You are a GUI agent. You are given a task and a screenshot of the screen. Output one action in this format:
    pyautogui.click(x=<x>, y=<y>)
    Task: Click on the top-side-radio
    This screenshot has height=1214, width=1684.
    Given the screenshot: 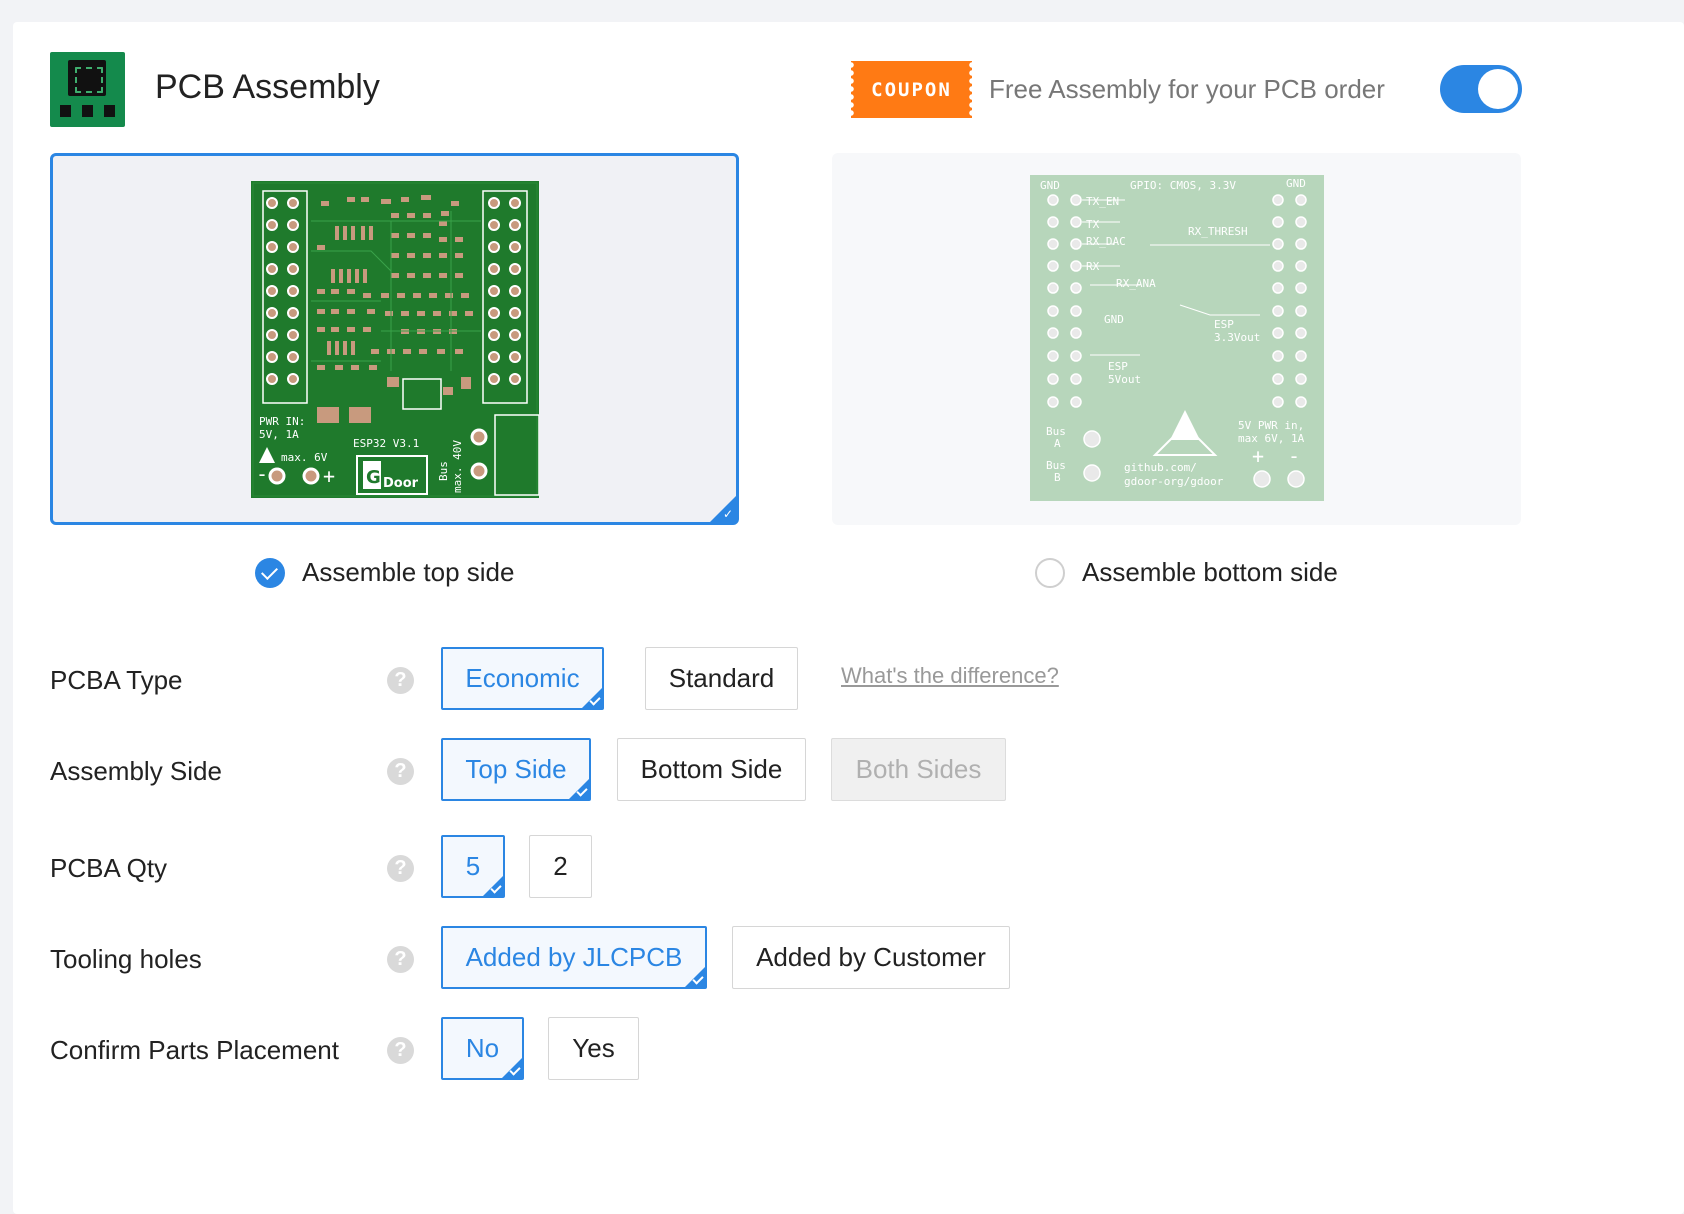 What is the action you would take?
    pyautogui.click(x=270, y=572)
    